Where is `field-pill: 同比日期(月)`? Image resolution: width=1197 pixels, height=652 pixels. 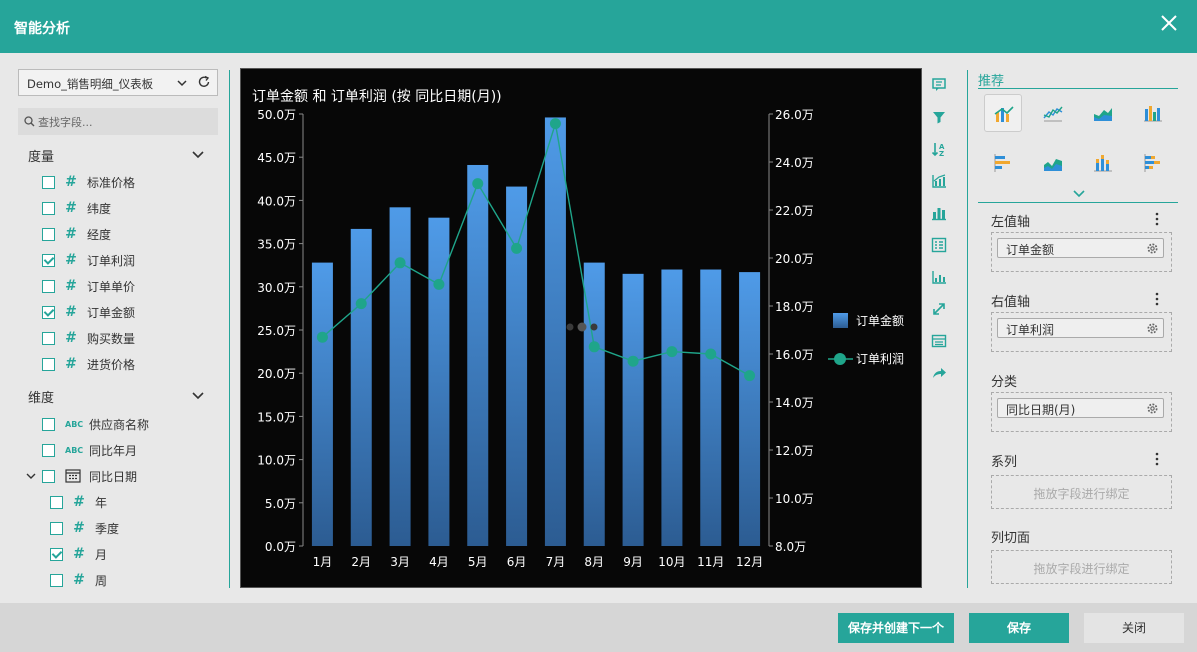
field-pill: 同比日期(月) is located at coordinates (1080, 408).